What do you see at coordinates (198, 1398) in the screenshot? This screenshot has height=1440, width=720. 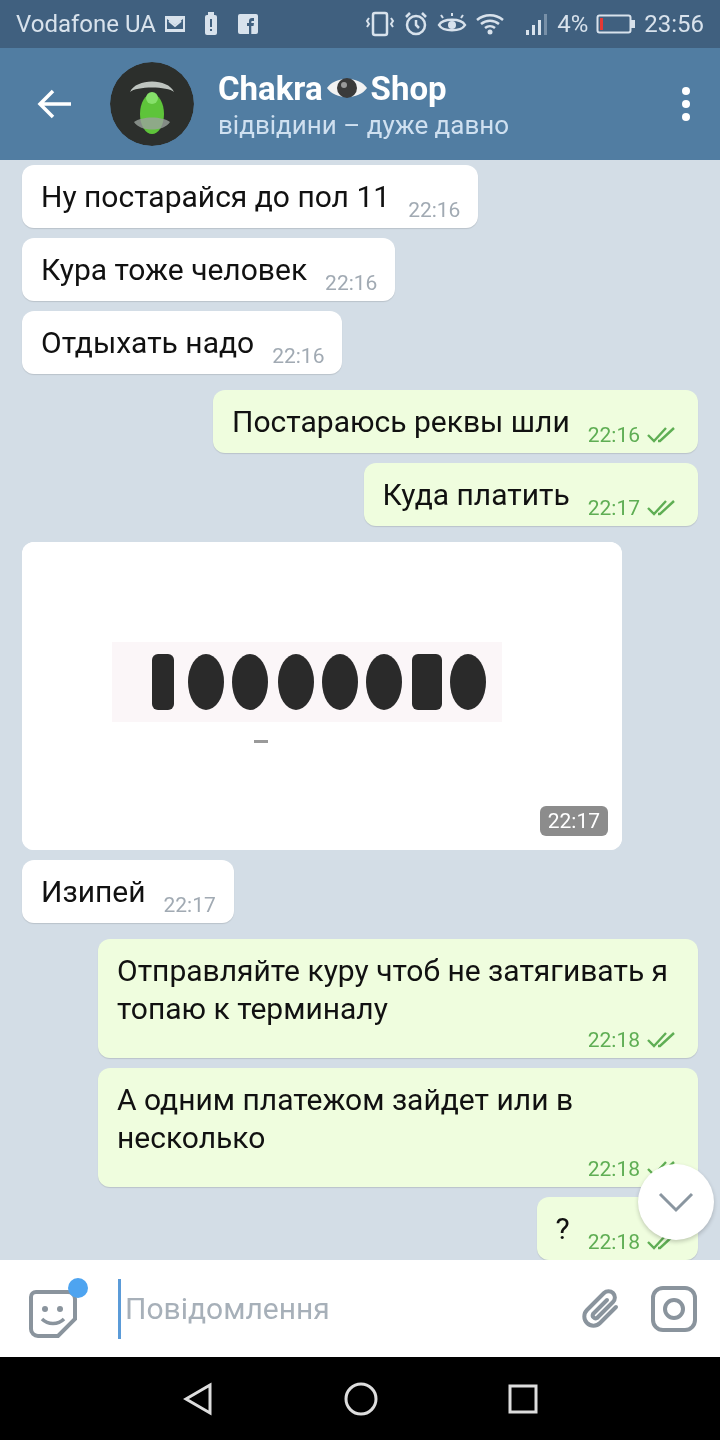 I see `back-nav-button` at bounding box center [198, 1398].